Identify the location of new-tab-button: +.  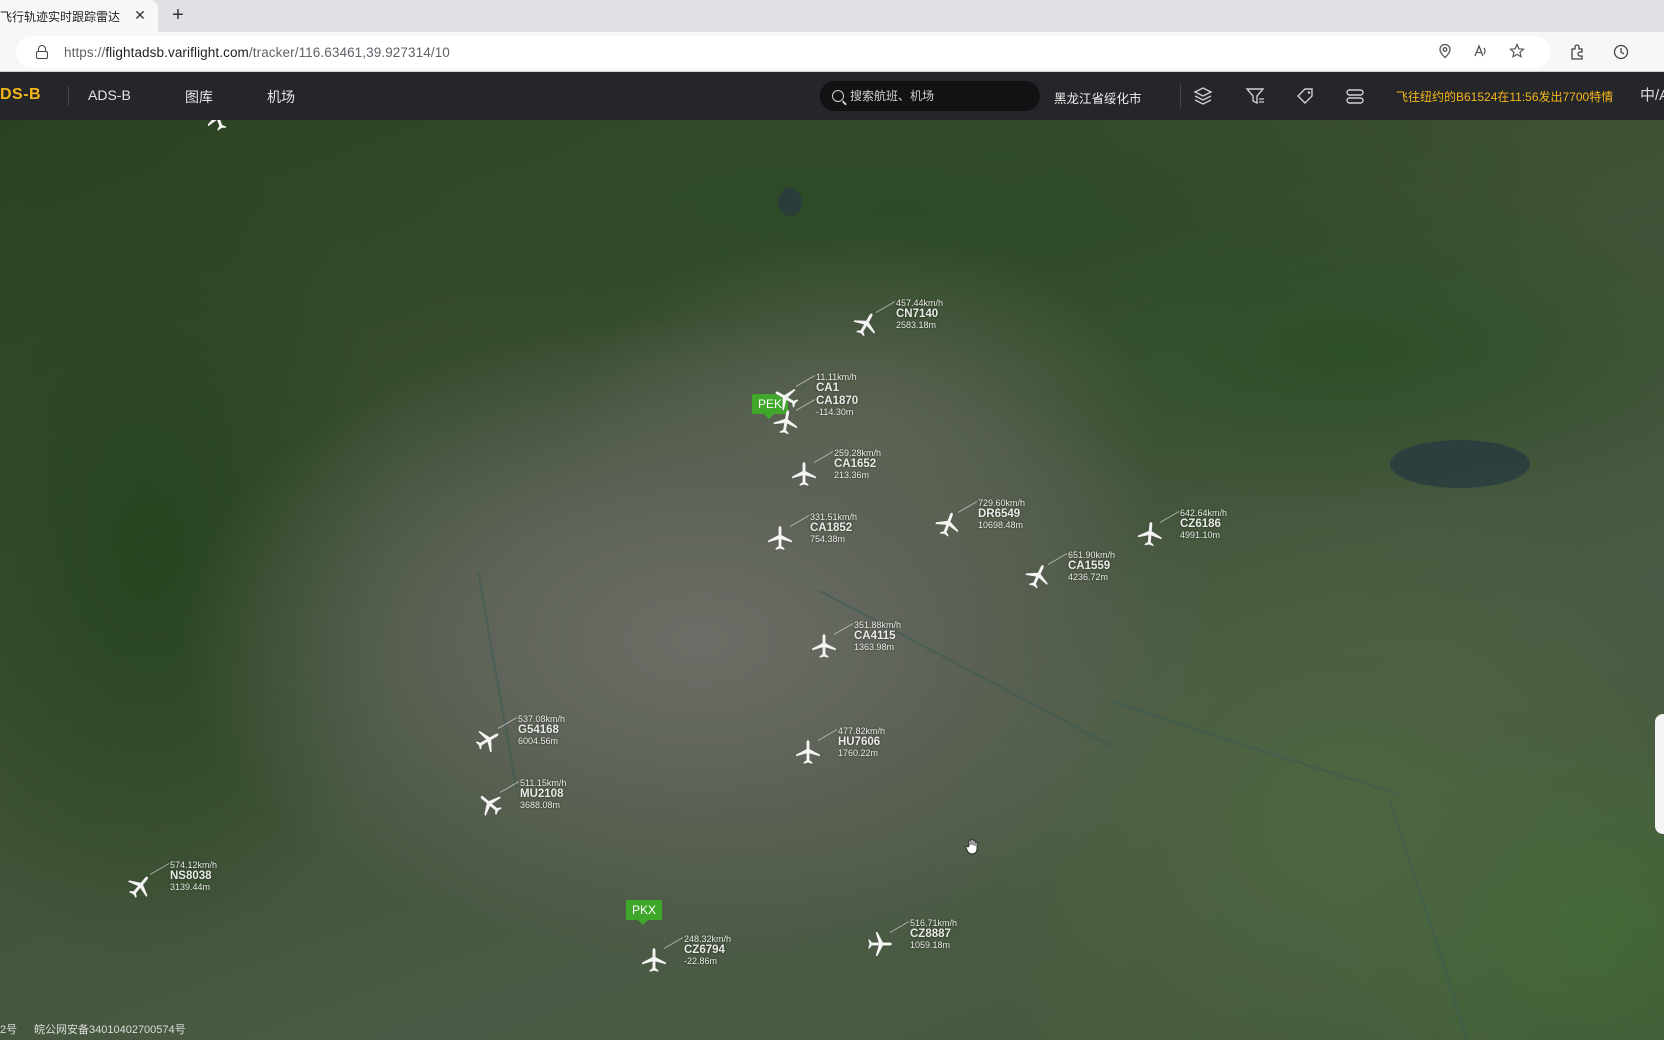
(178, 15).